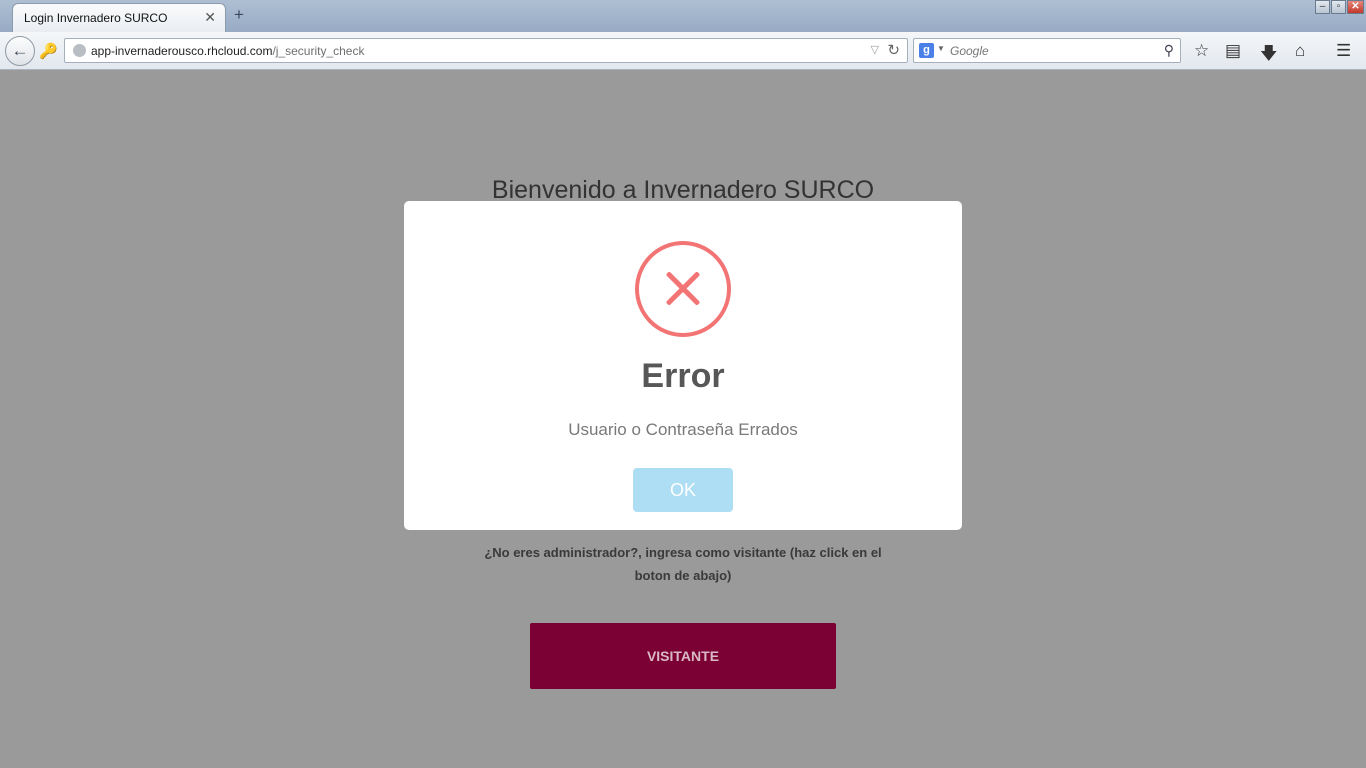 The width and height of the screenshot is (1366, 768). I want to click on search-engine-dropdown-icon: ▼, so click(941, 48).